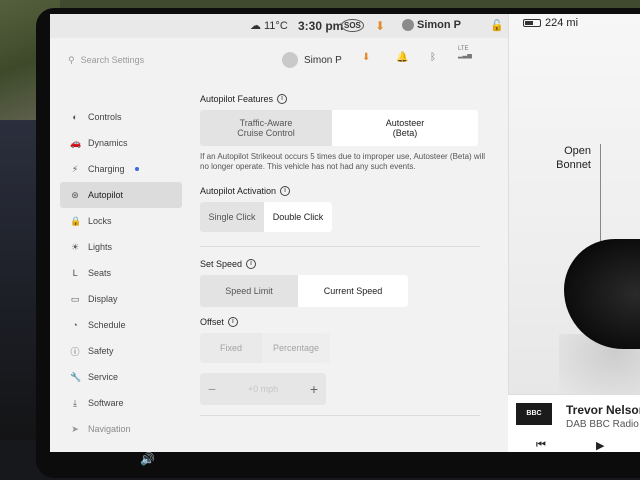  I want to click on car-icon: 🚗, so click(76, 142).